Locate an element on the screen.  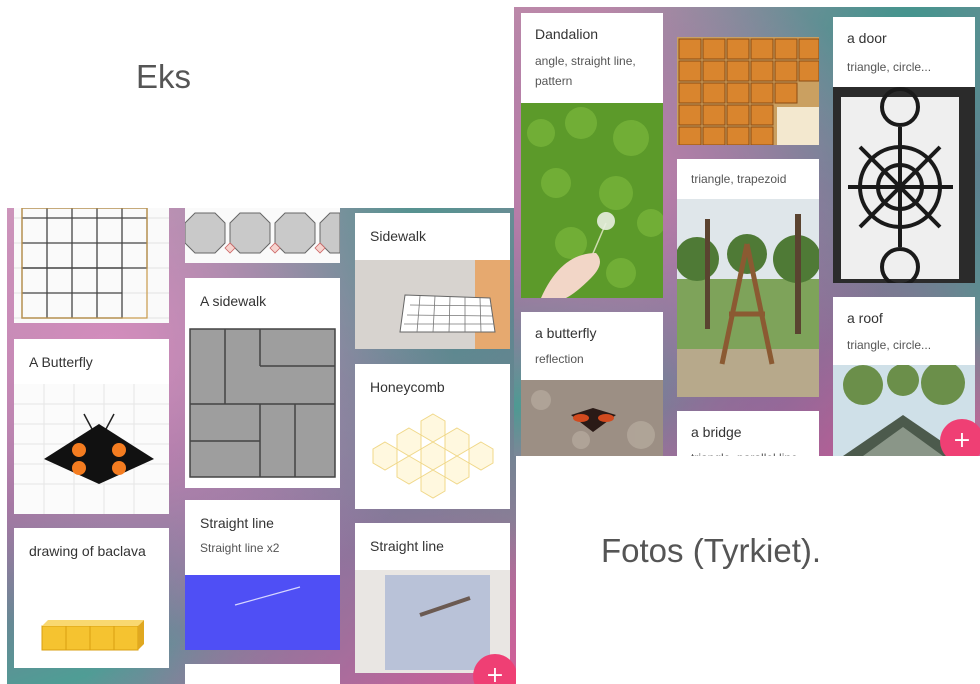
butterfly-drawing-image is located at coordinates (91, 449).